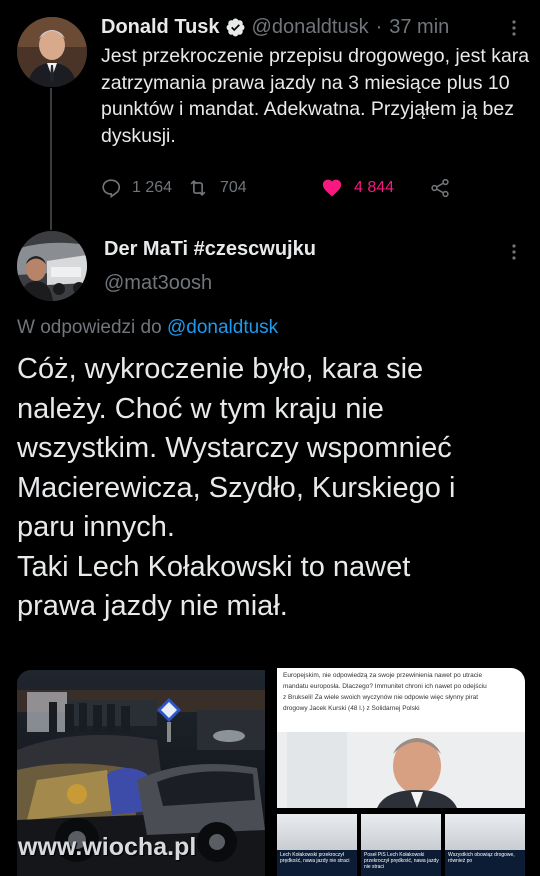 This screenshot has height=876, width=540. I want to click on reply-text-line: Taki Lech Kołakowski to nawet, so click(214, 566).